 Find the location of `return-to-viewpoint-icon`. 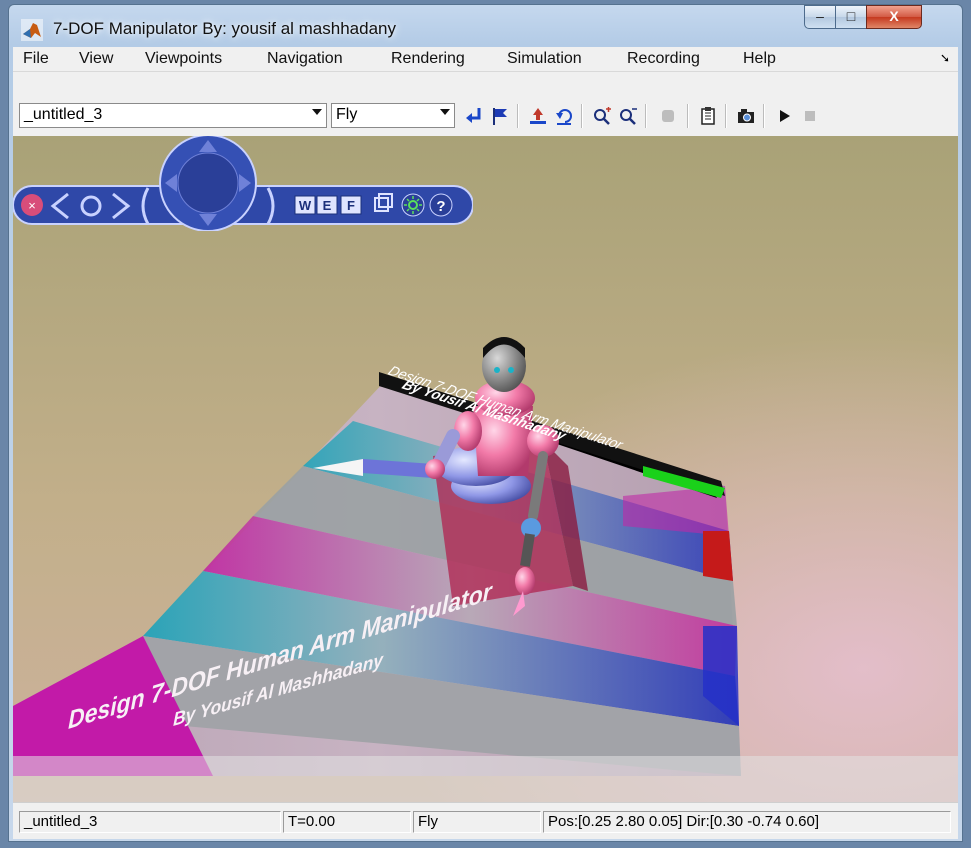

return-to-viewpoint-icon is located at coordinates (474, 116).